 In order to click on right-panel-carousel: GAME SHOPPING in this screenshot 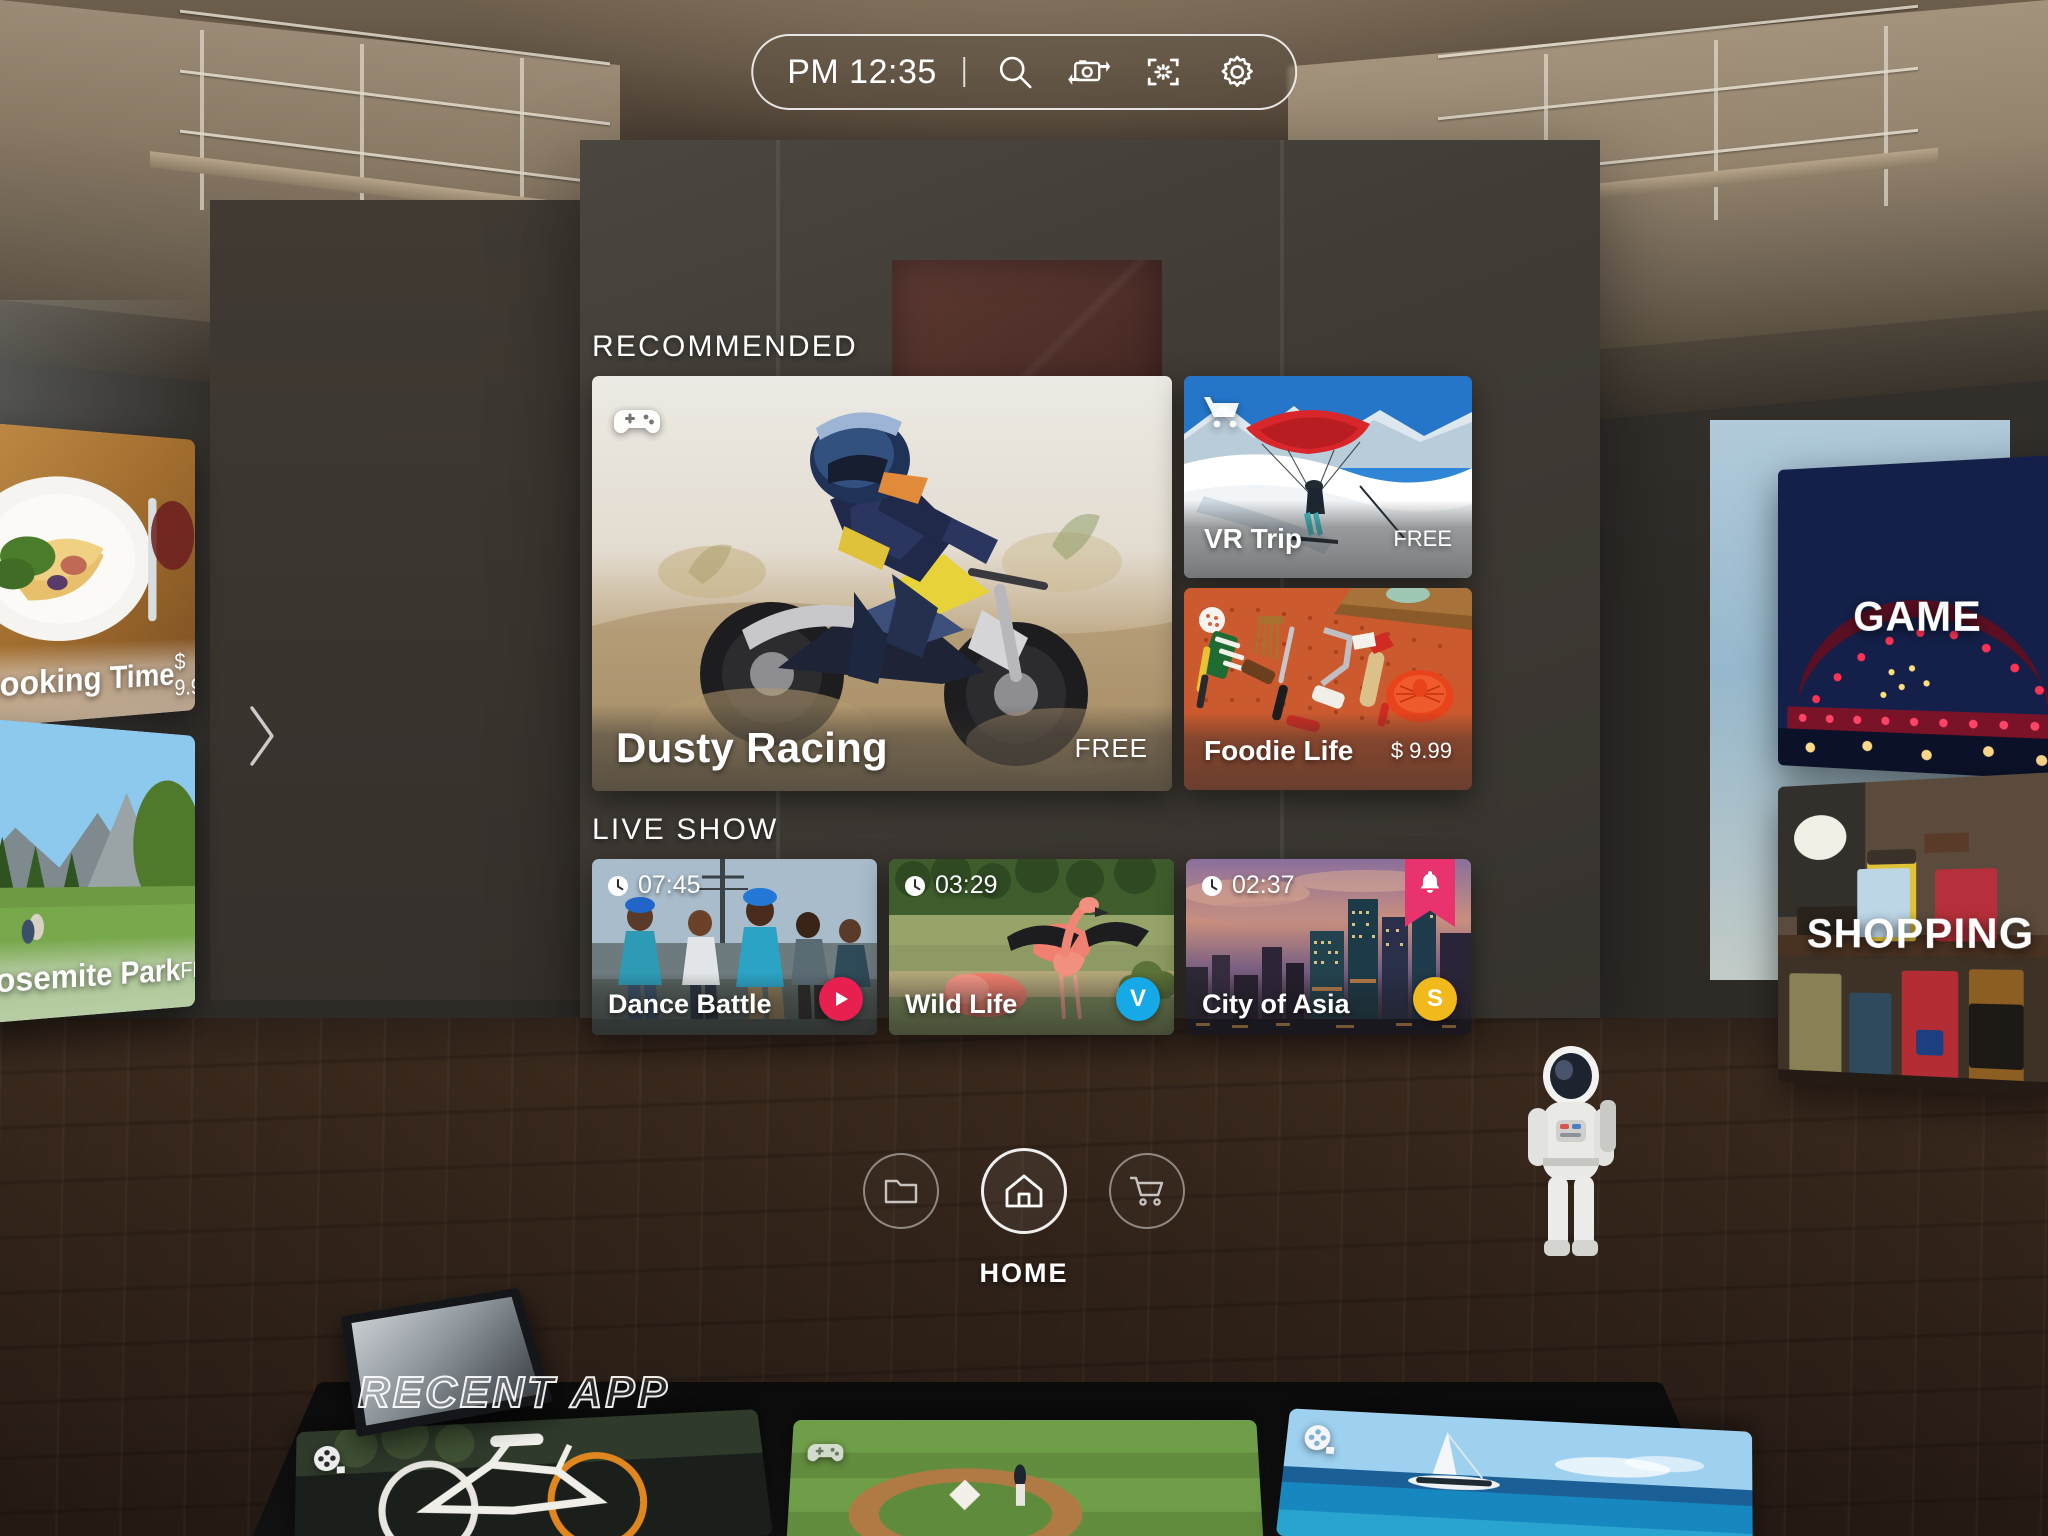, I will do `click(1895, 773)`.